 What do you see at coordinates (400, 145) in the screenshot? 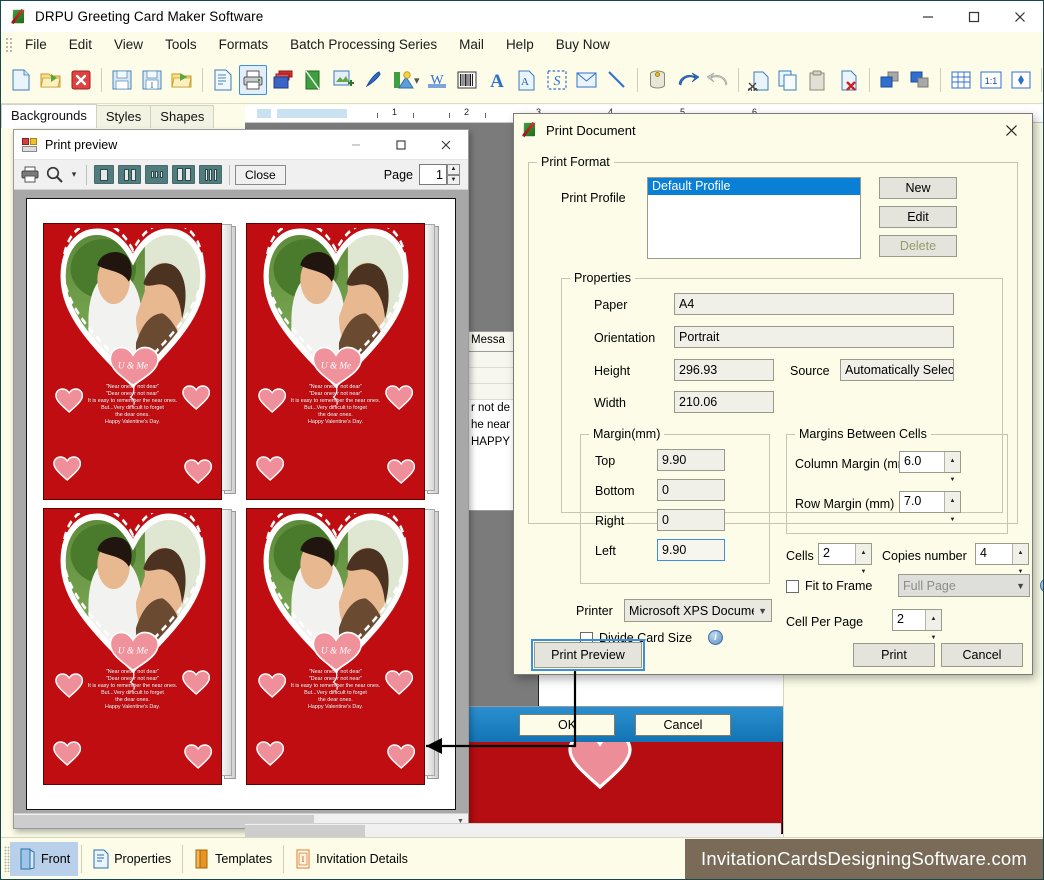
I see `pp-maximize-button` at bounding box center [400, 145].